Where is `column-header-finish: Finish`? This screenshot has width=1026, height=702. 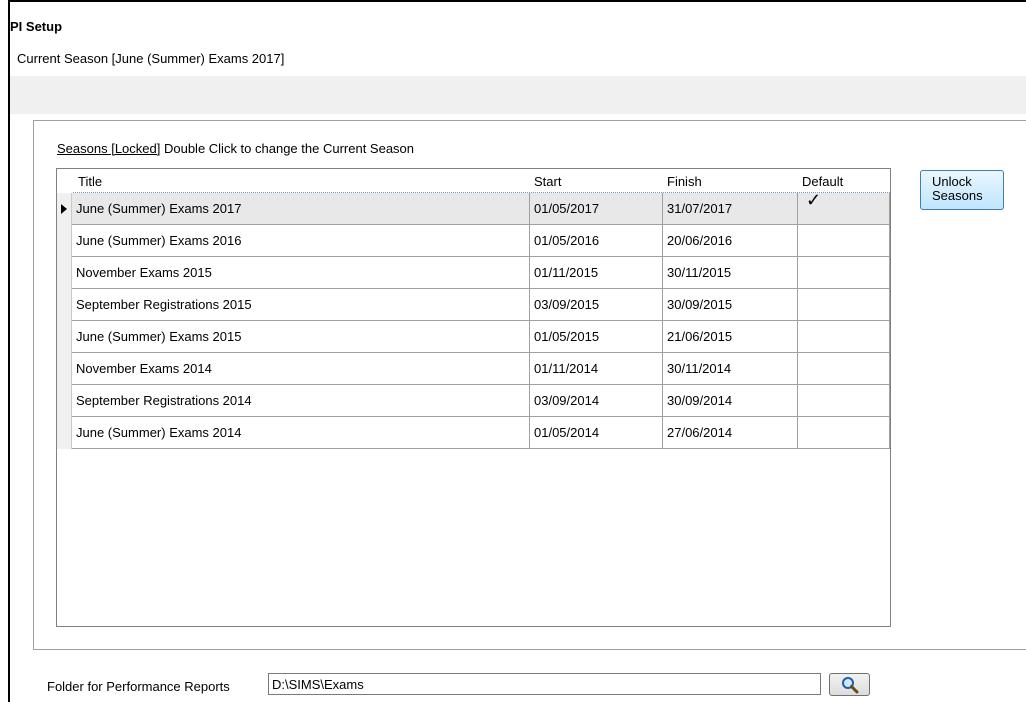 column-header-finish: Finish is located at coordinates (684, 180).